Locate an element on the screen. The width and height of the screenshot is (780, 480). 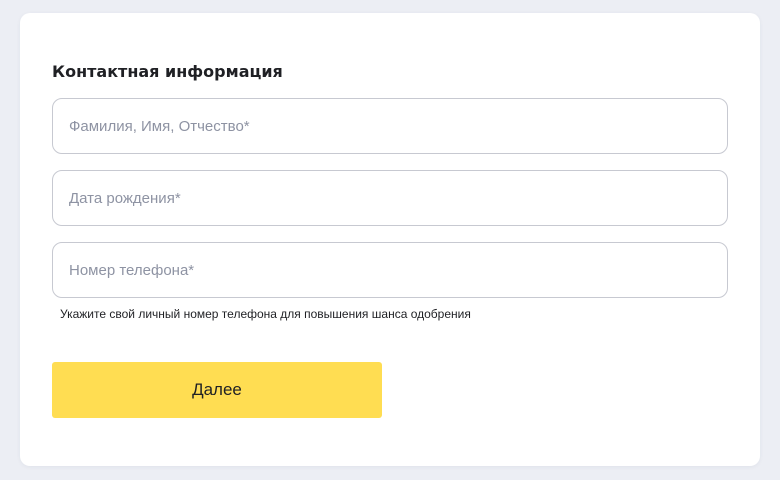
birth-date-field is located at coordinates (390, 198).